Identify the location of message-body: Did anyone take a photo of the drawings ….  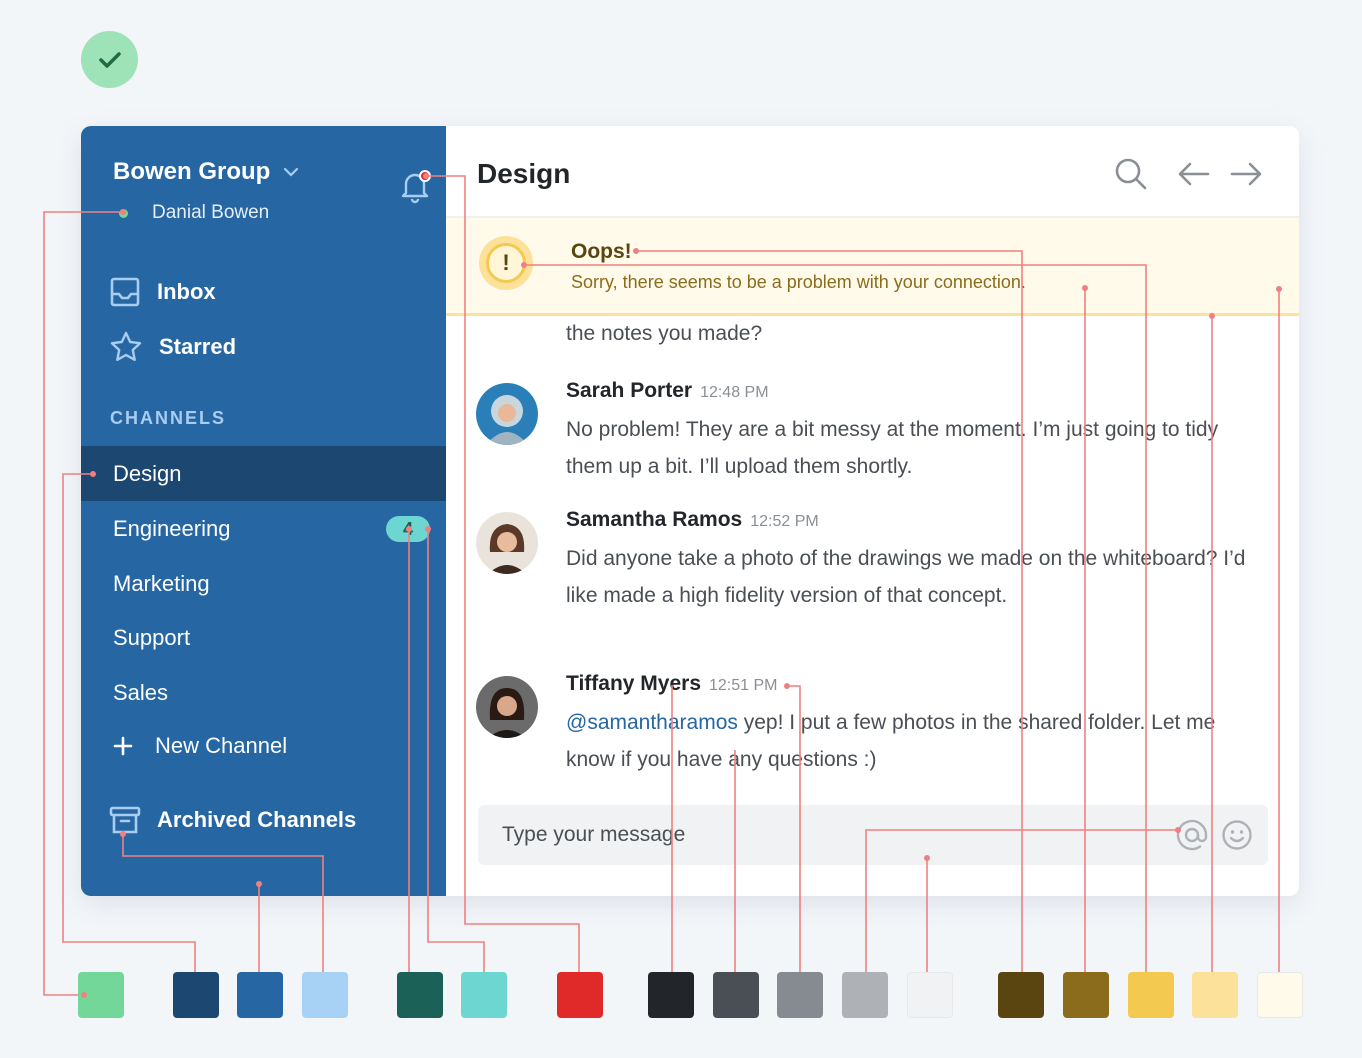
(906, 577).